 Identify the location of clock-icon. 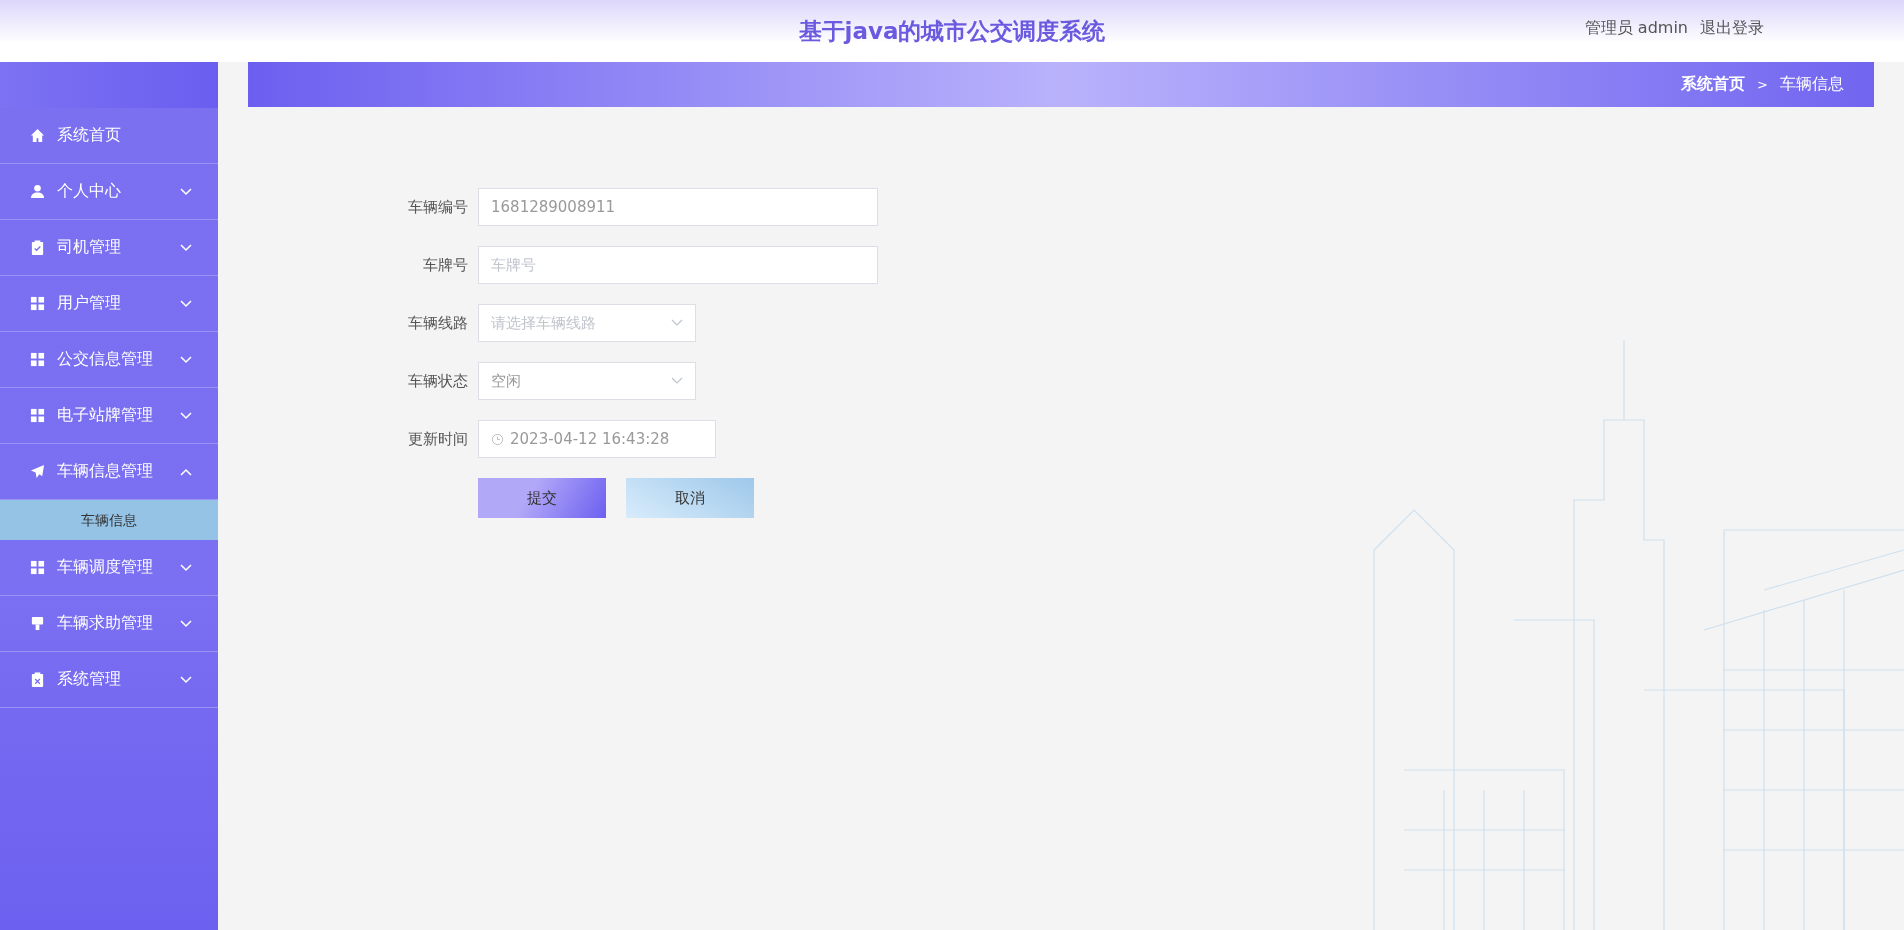
(497, 439).